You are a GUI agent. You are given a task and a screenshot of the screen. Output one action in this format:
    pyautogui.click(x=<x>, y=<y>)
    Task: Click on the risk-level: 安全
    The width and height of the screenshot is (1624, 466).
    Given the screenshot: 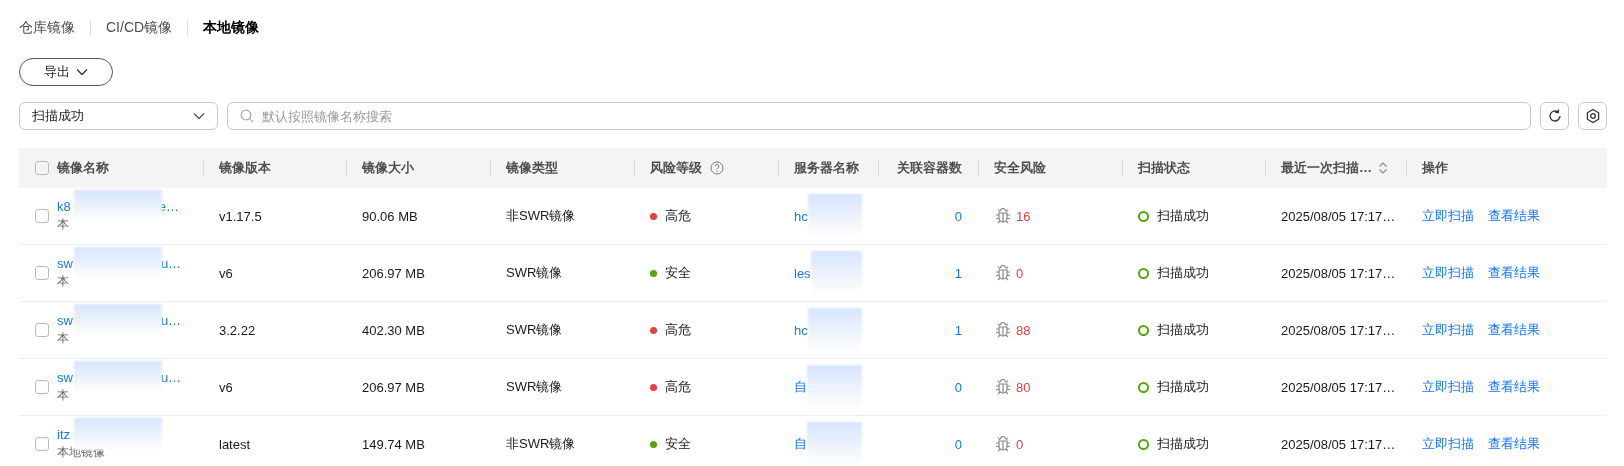 What is the action you would take?
    pyautogui.click(x=678, y=273)
    